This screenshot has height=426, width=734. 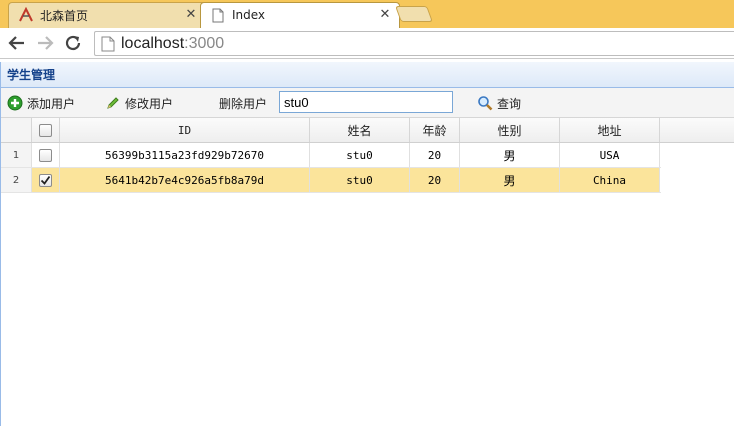 I want to click on forward-button, so click(x=45, y=43).